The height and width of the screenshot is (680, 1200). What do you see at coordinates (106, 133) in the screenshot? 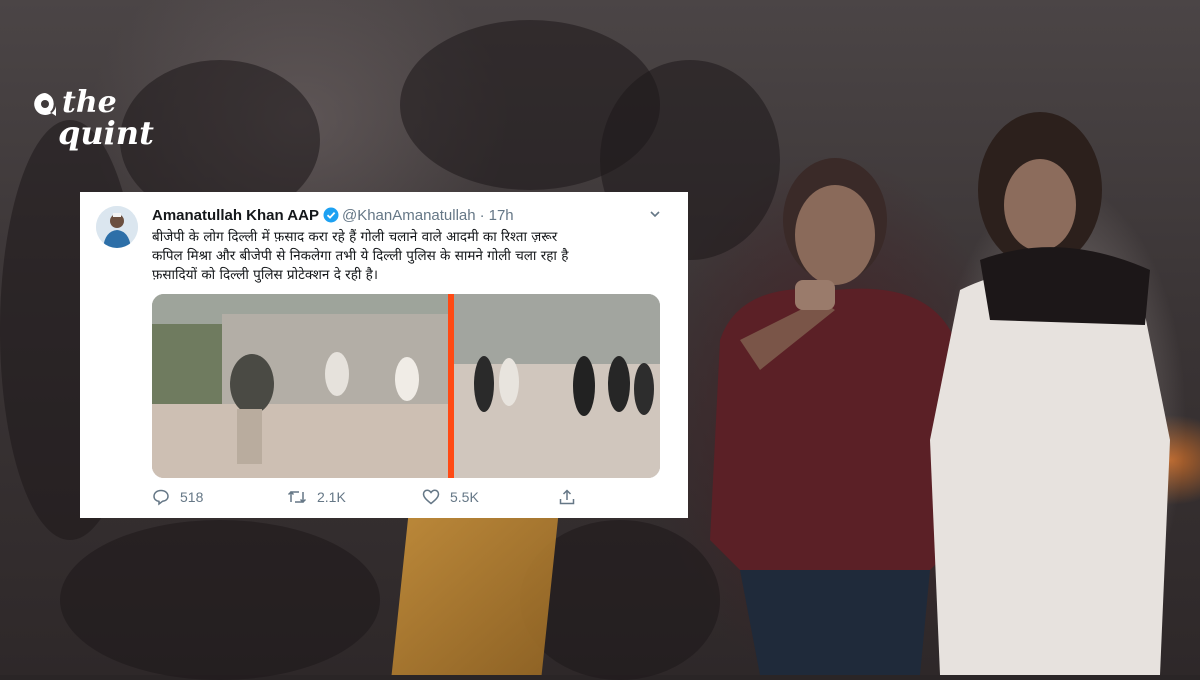
I see `logo-text-quint: quint` at bounding box center [106, 133].